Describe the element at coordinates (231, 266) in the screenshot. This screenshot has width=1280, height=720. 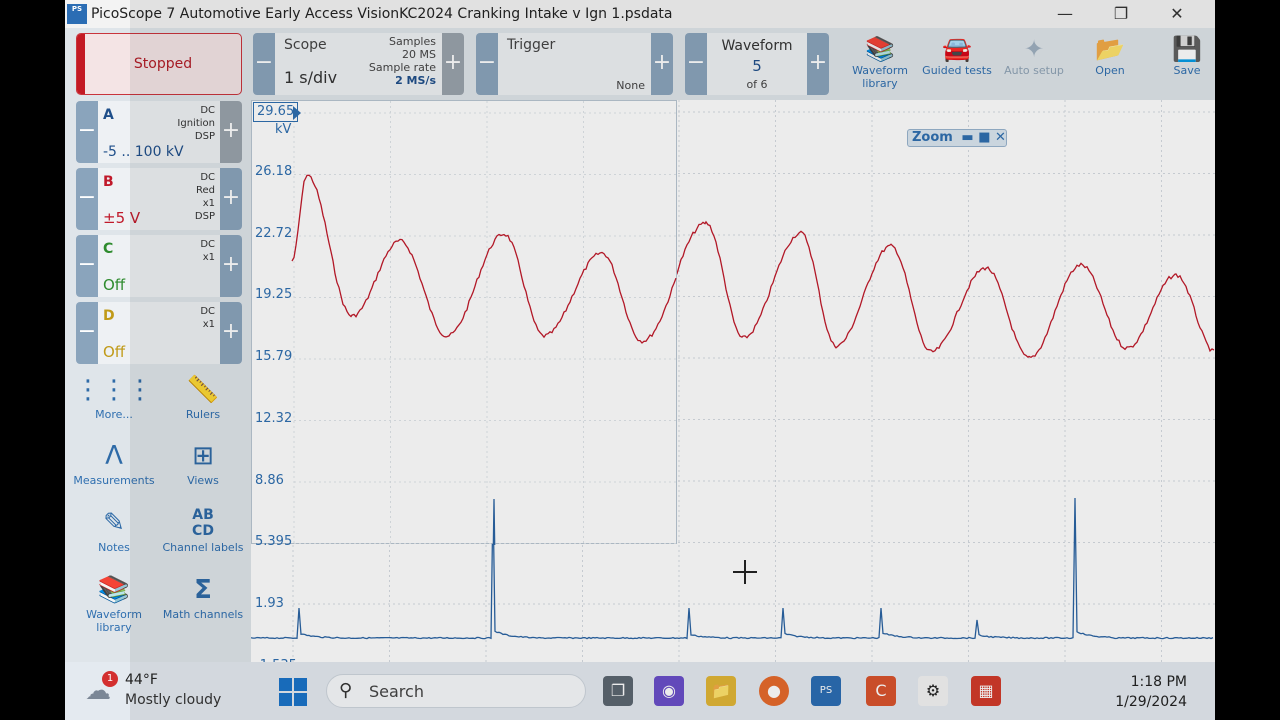
I see `channel-c-increase-button: +` at that location.